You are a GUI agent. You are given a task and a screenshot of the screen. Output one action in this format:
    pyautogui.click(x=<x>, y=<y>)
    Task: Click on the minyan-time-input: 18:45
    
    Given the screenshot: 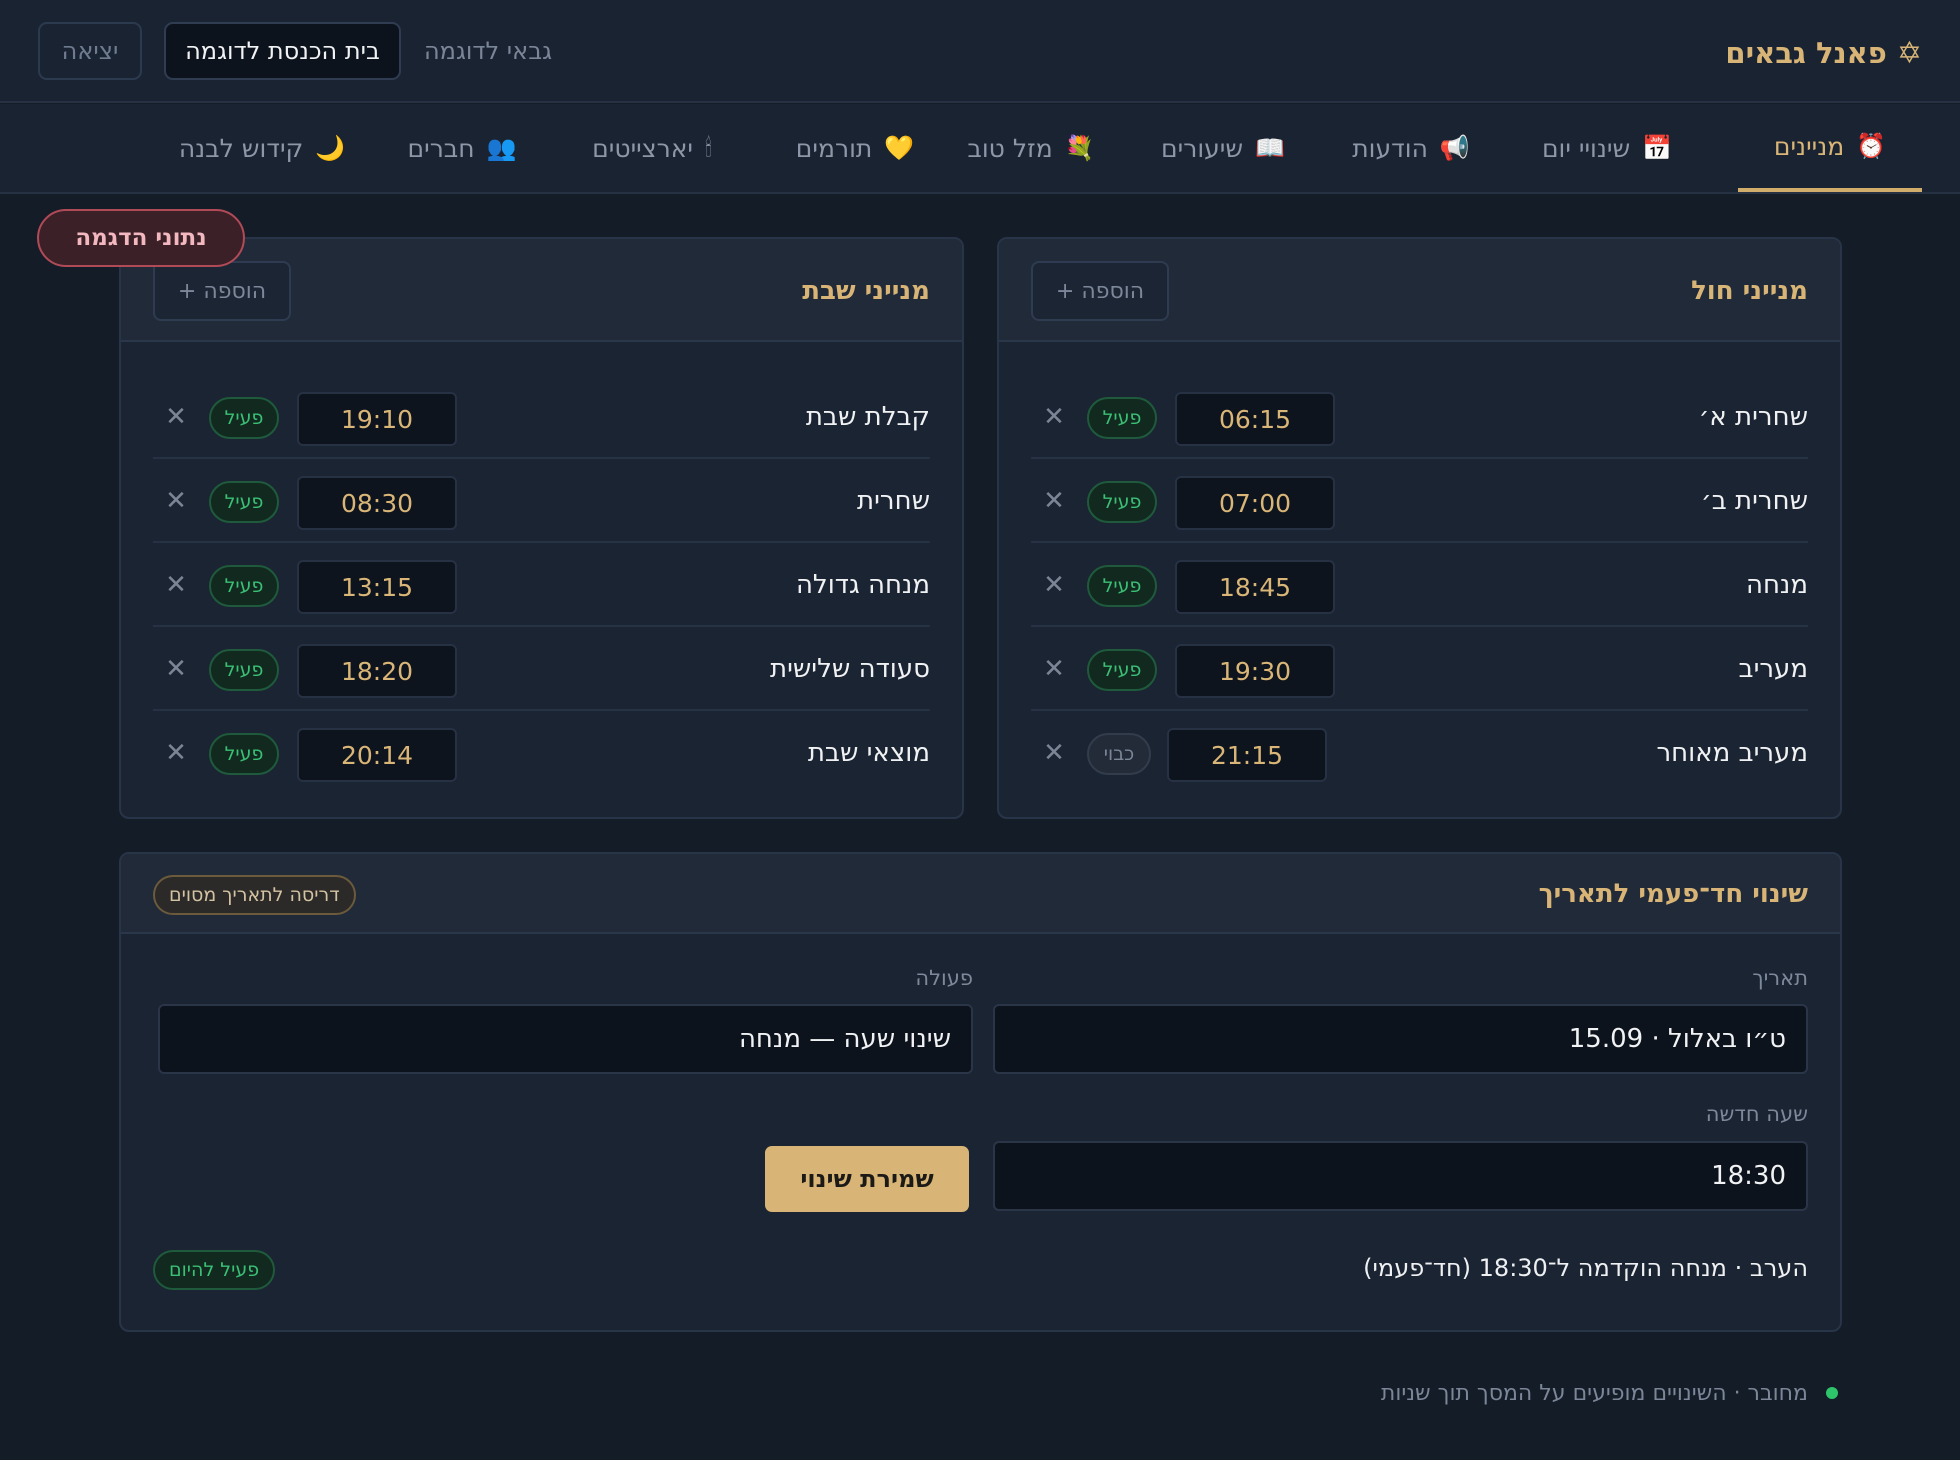 What is the action you would take?
    pyautogui.click(x=1255, y=587)
    